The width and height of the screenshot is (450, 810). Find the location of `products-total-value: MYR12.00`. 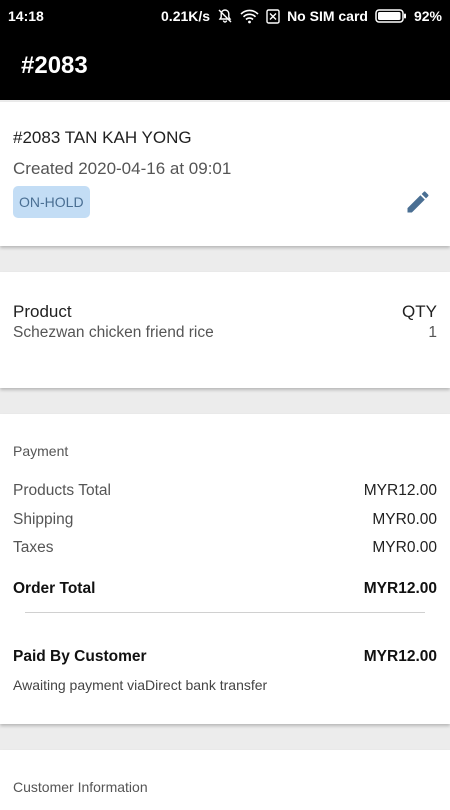

products-total-value: MYR12.00 is located at coordinates (400, 490).